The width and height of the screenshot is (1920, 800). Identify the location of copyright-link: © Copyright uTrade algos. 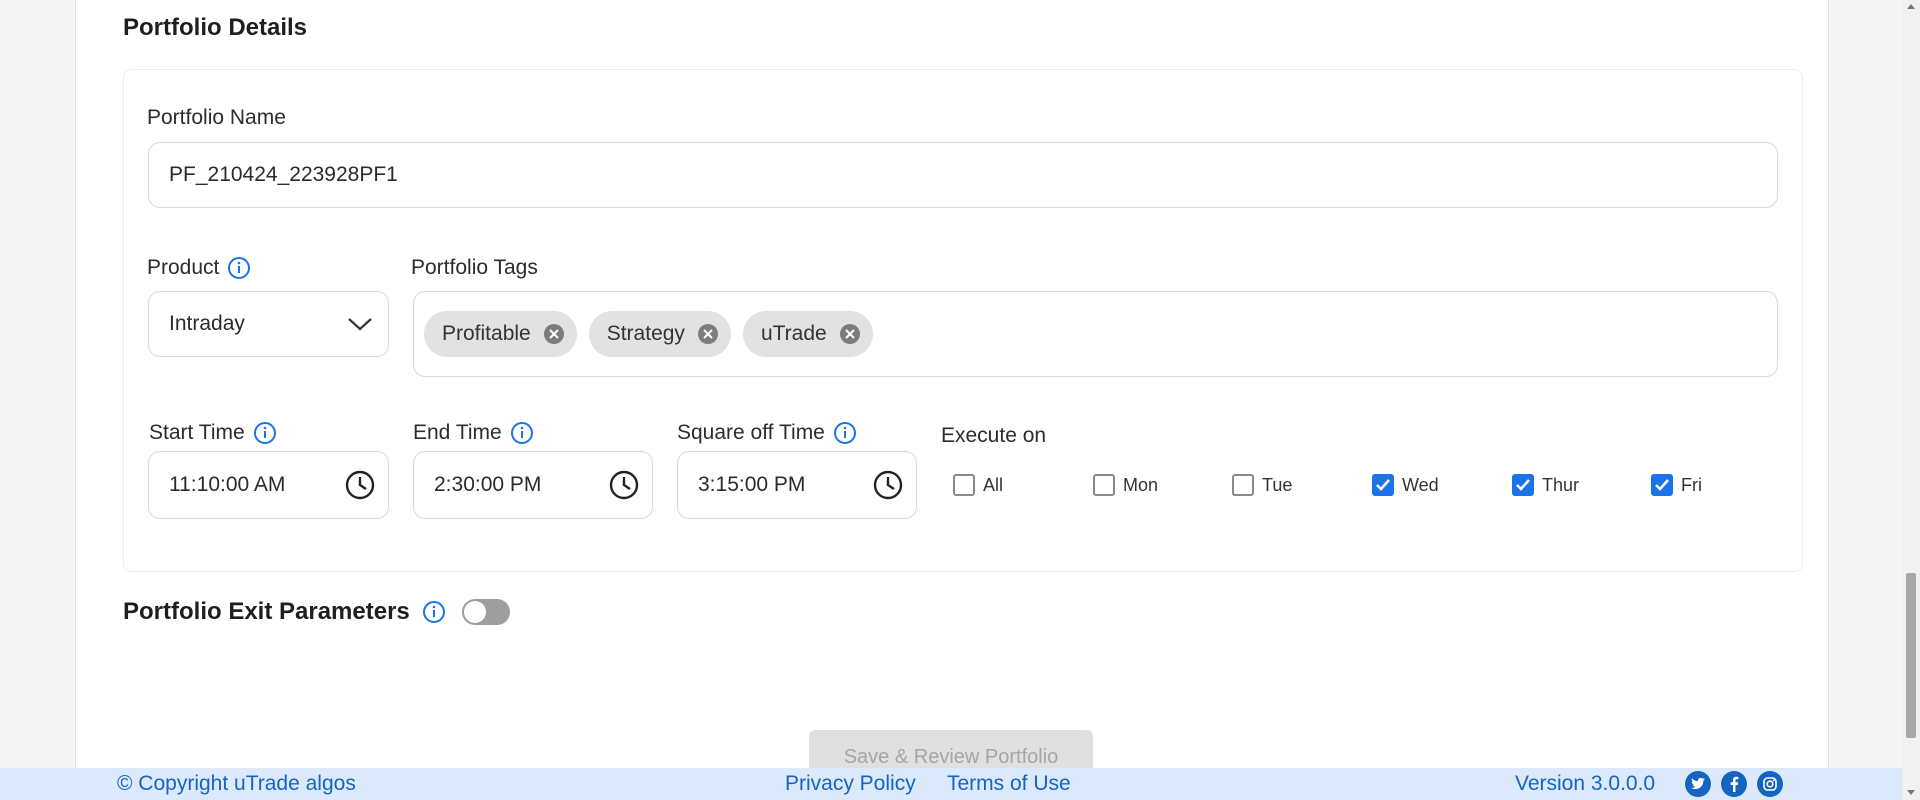
(236, 784).